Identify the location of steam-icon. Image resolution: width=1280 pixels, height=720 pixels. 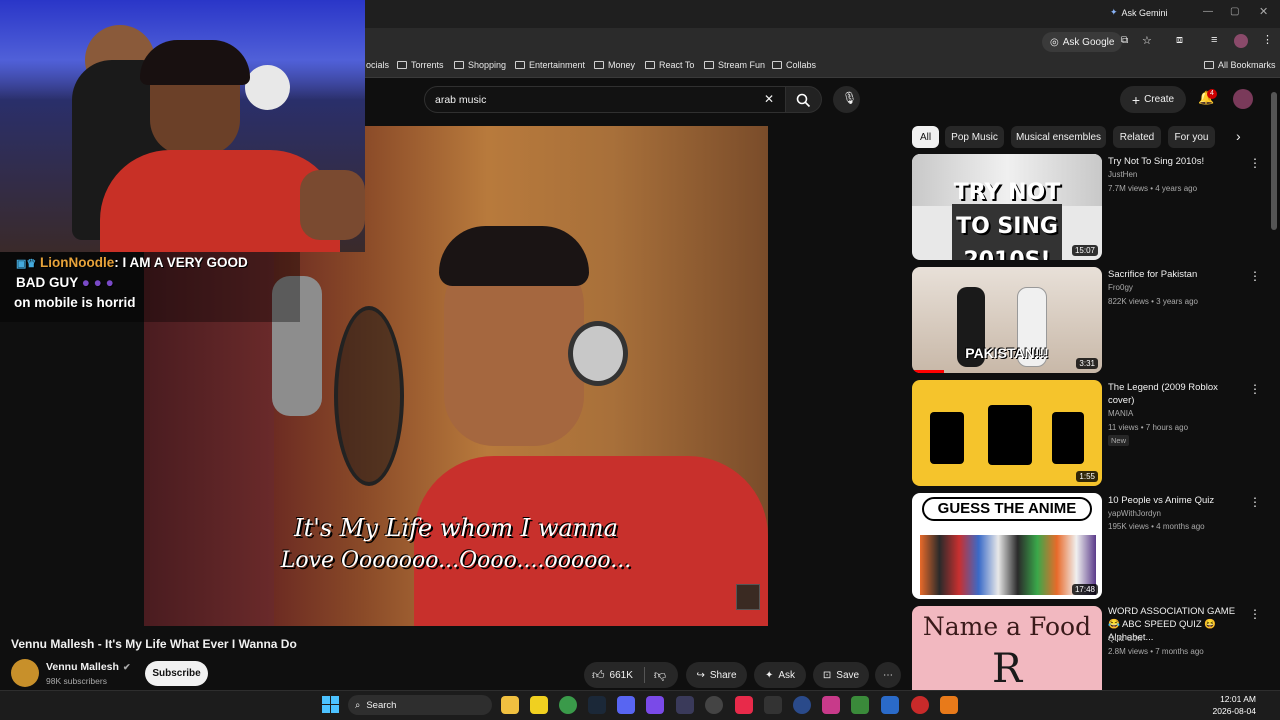
(597, 705).